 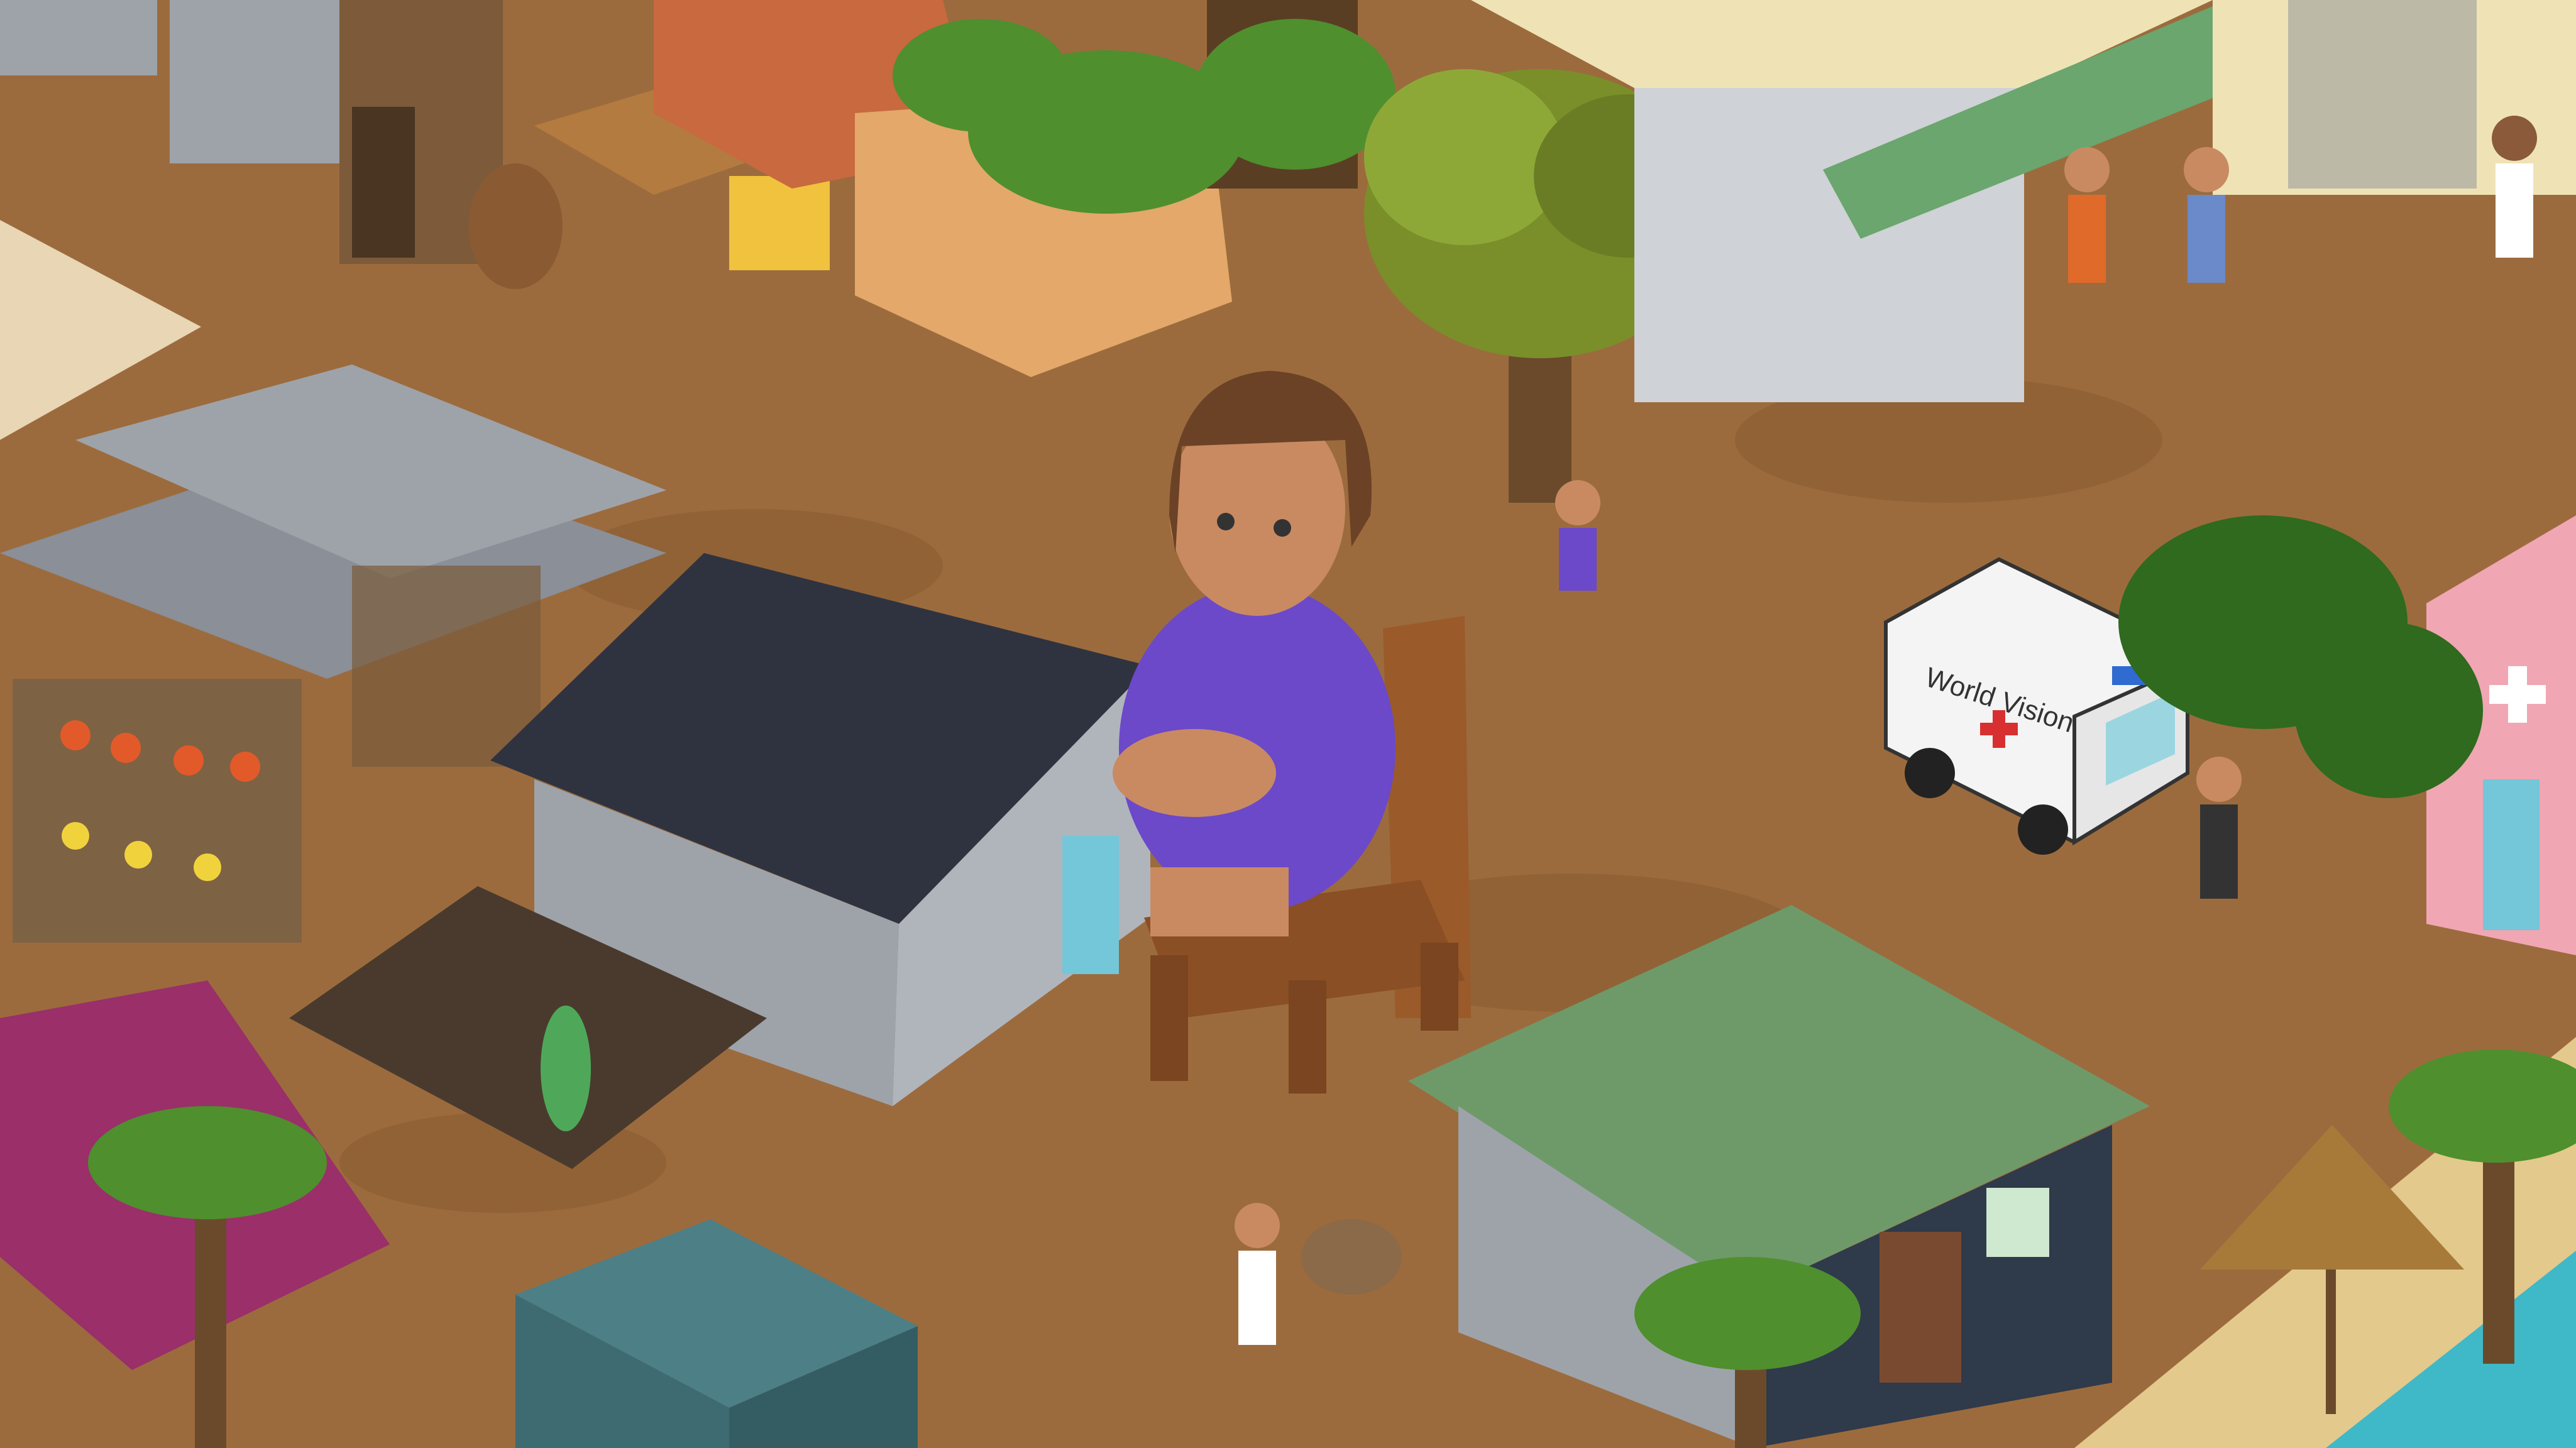 I want to click on avatar-arm, so click(x=1195, y=773).